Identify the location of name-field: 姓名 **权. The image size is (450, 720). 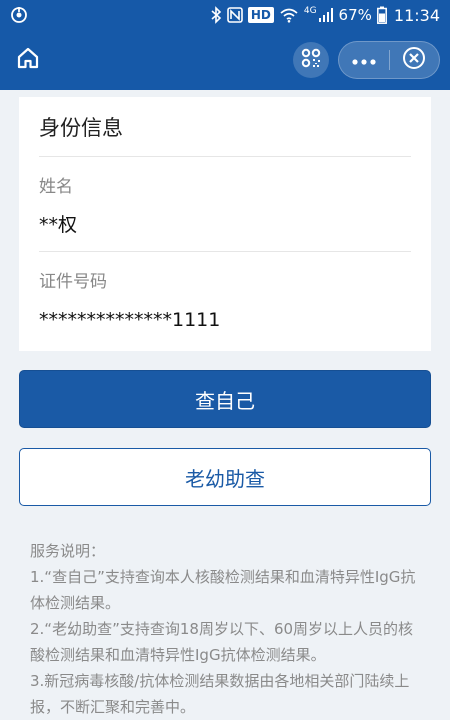
(225, 213).